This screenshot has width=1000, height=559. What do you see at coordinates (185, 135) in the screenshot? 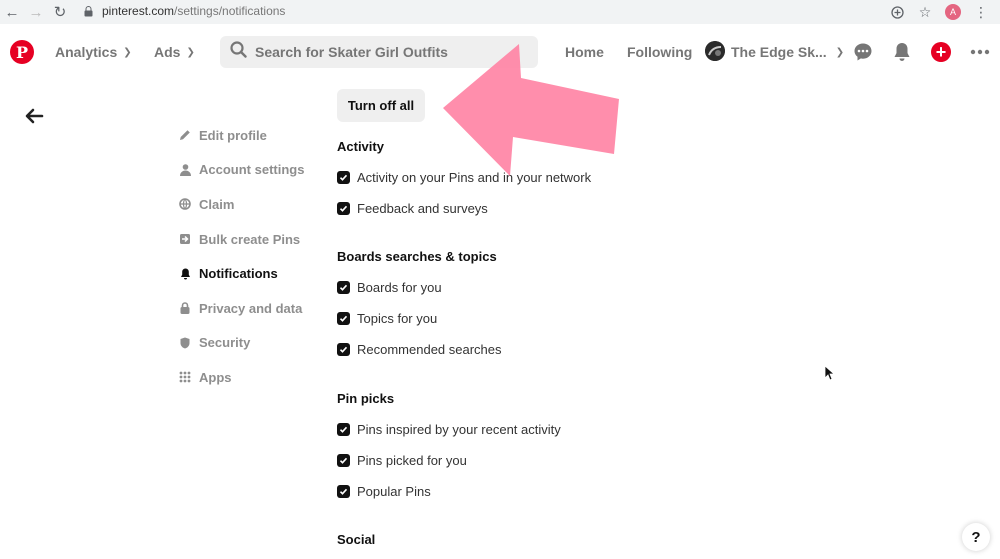
I see `pencil-icon` at bounding box center [185, 135].